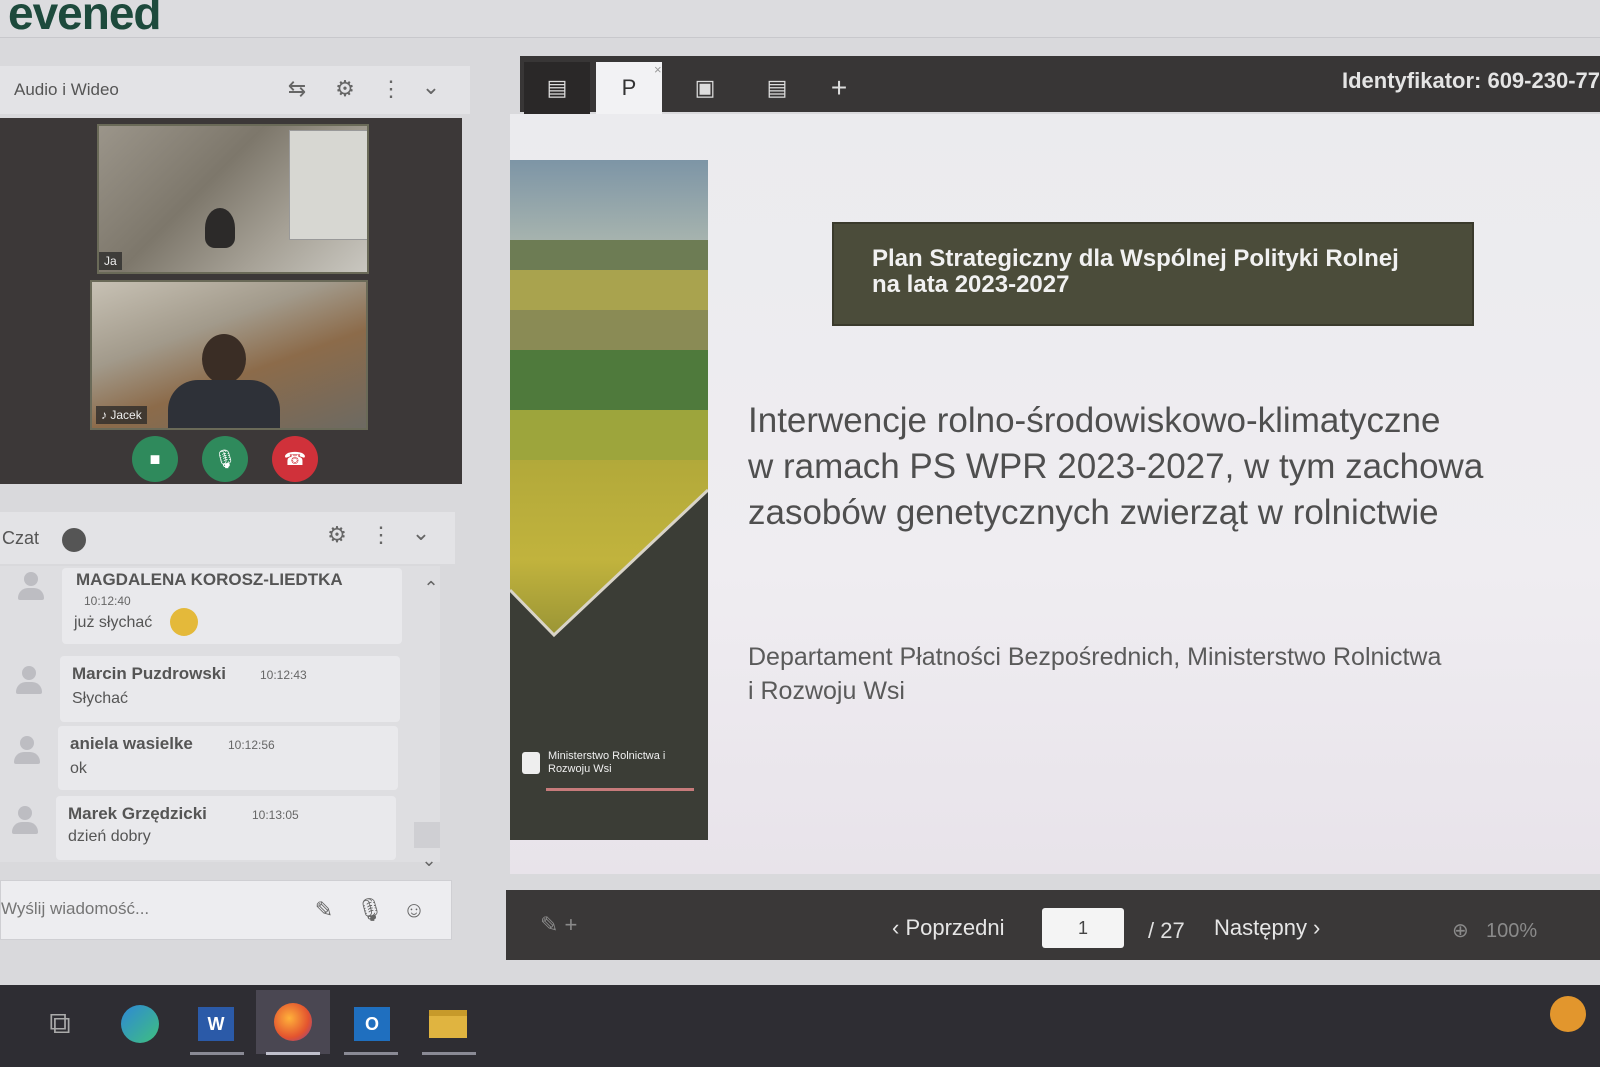 This screenshot has height=1067, width=1600. What do you see at coordinates (137, 813) in the screenshot?
I see `message-author: Marek Grzędzicki` at bounding box center [137, 813].